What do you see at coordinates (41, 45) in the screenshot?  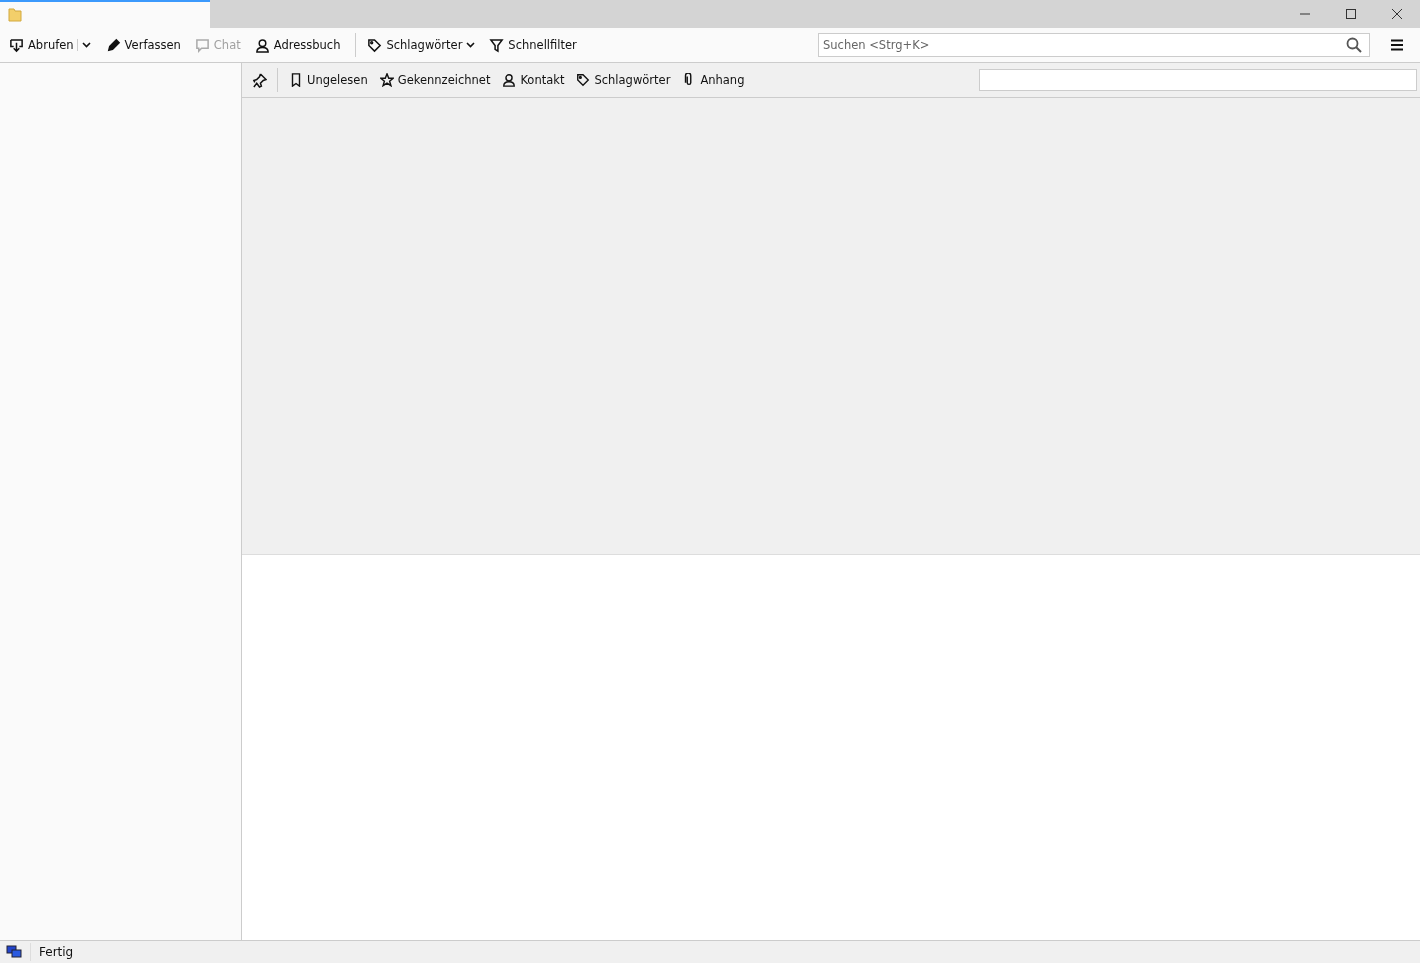 I see `toolbar-button: Abrufen` at bounding box center [41, 45].